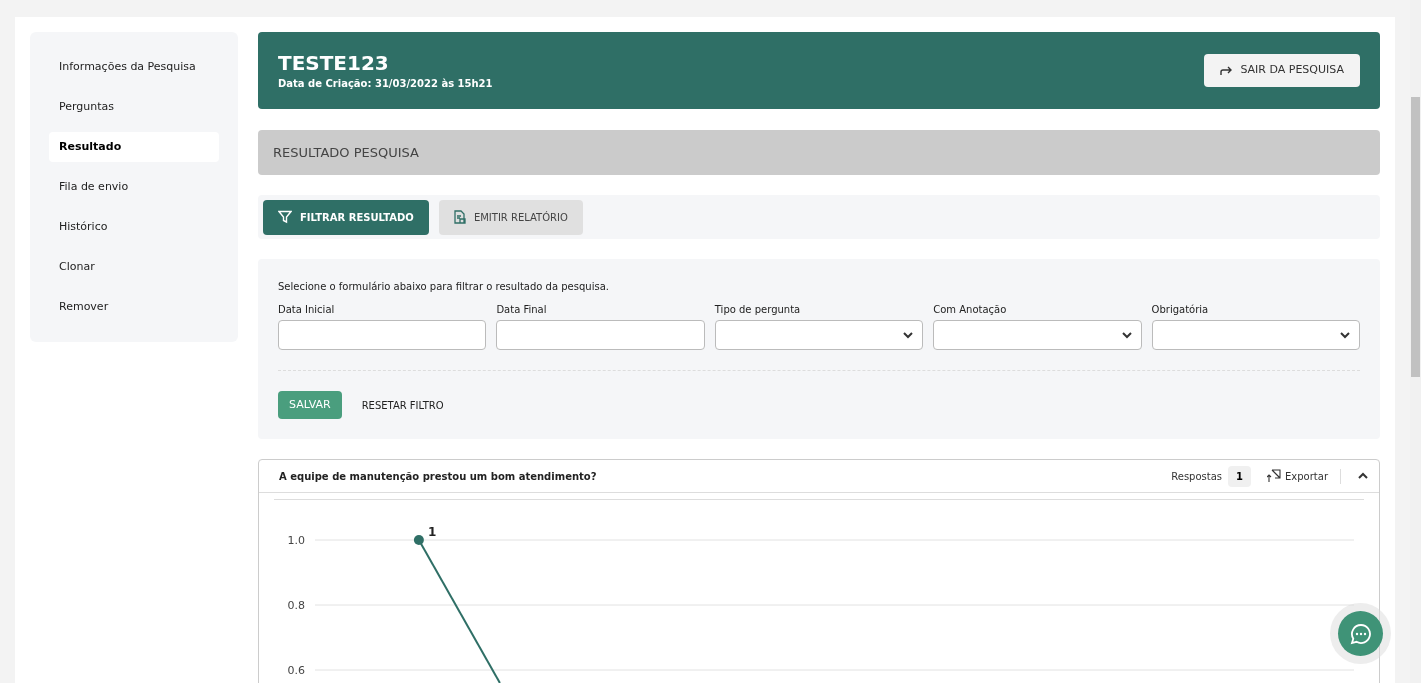  I want to click on survey-title: TESTE123, so click(334, 63).